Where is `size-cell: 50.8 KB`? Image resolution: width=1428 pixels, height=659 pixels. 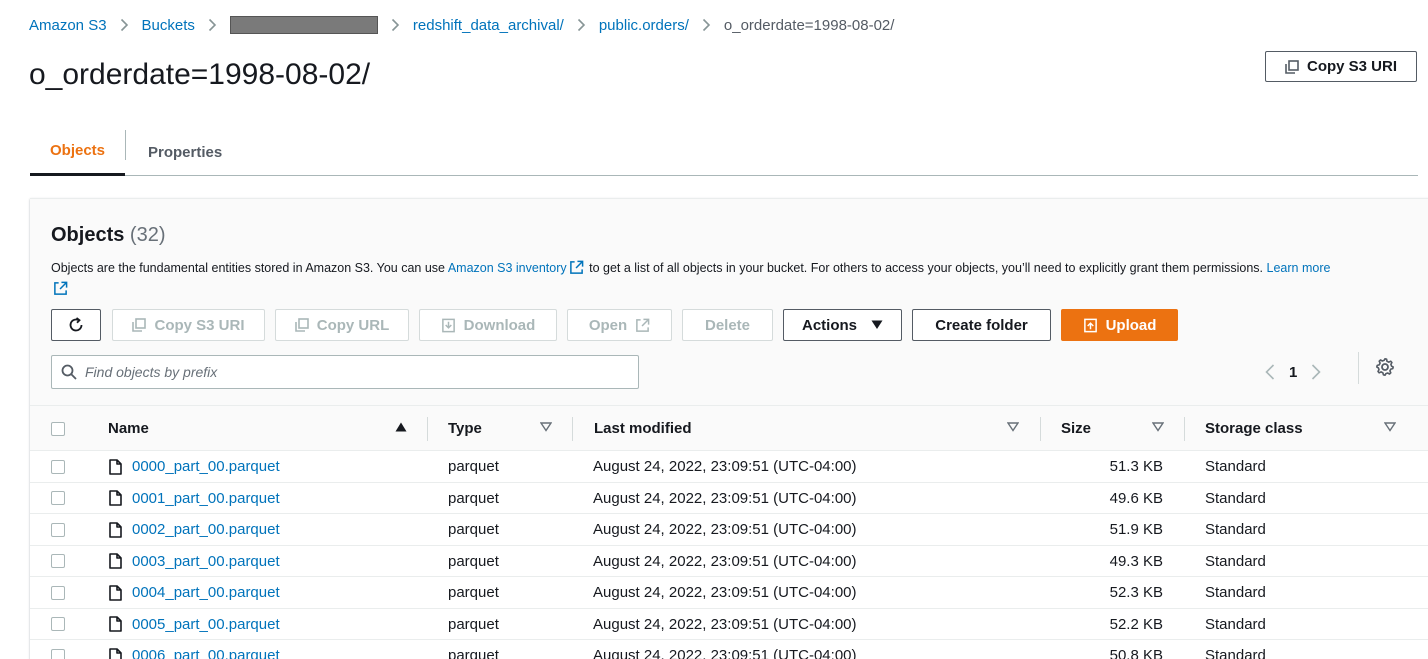 size-cell: 50.8 KB is located at coordinates (1136, 653).